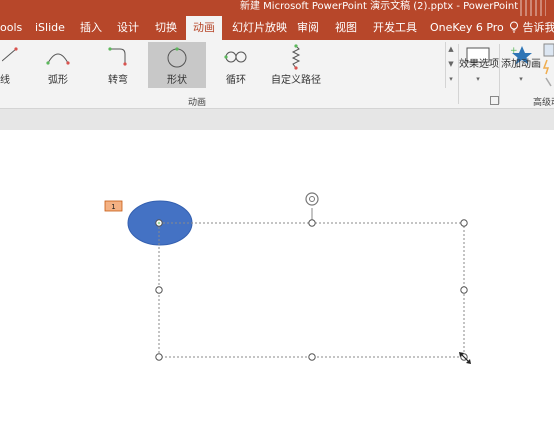 This screenshot has width=554, height=443. I want to click on effect-shapes-label: 形状, so click(177, 80).